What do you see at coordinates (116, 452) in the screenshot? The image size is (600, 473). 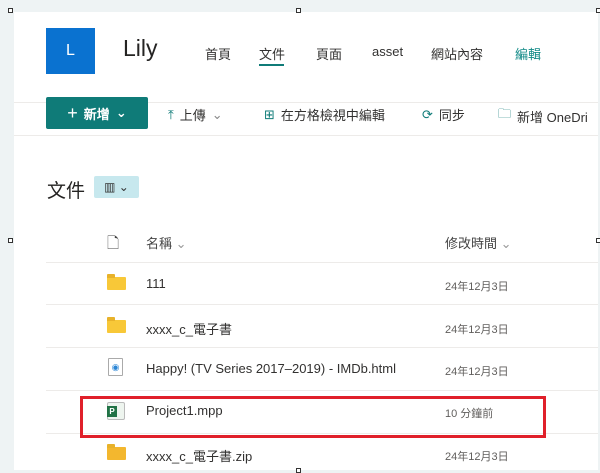 I see `zip-file-icon` at bounding box center [116, 452].